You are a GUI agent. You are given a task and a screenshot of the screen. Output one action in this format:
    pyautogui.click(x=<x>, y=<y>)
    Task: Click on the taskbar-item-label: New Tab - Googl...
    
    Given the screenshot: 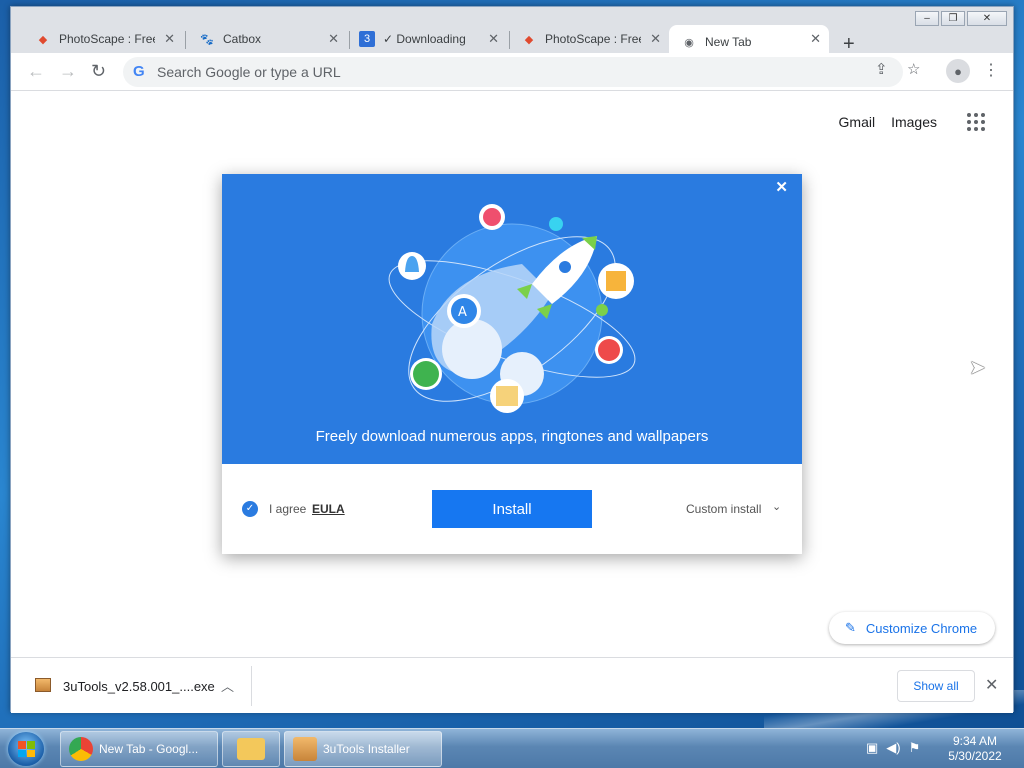 What is the action you would take?
    pyautogui.click(x=149, y=749)
    